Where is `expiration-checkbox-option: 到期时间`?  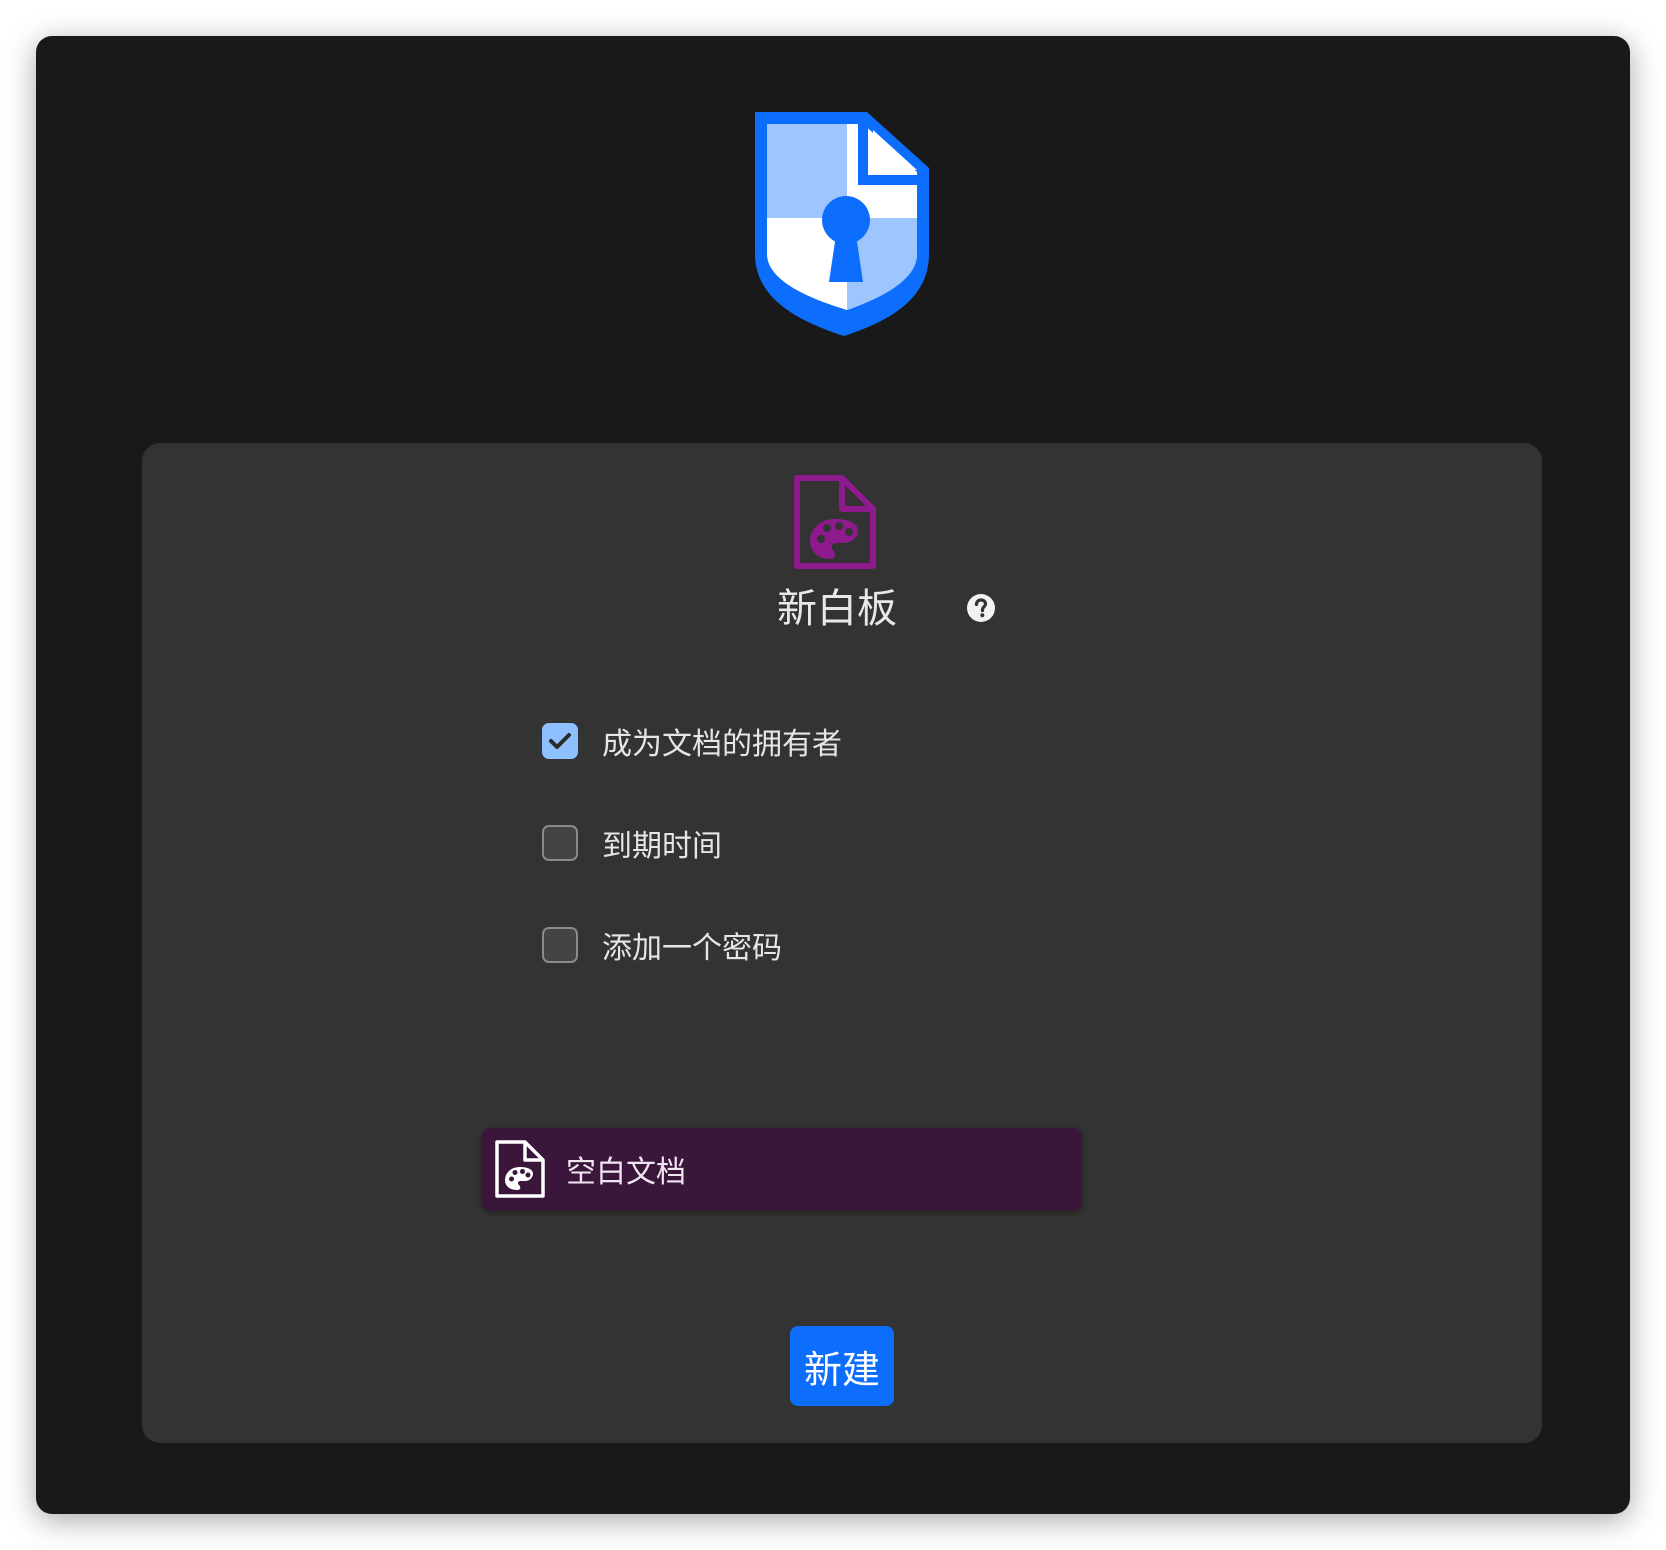 expiration-checkbox-option: 到期时间 is located at coordinates (632, 843).